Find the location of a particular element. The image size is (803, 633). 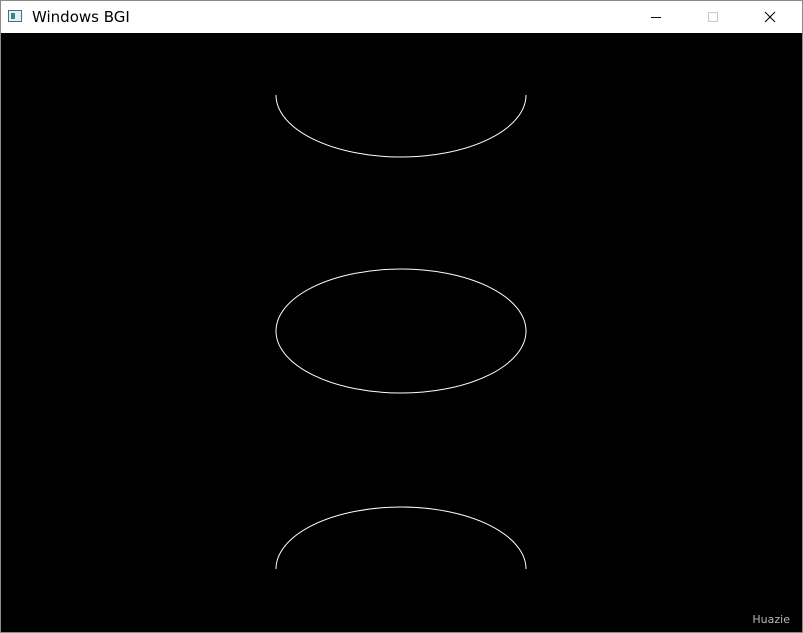

watermark-text: Huazie is located at coordinates (771, 619).